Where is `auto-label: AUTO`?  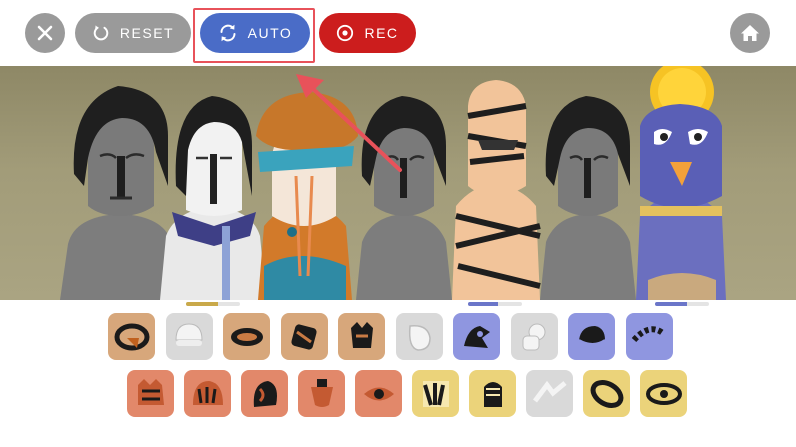
auto-label: AUTO is located at coordinates (270, 33).